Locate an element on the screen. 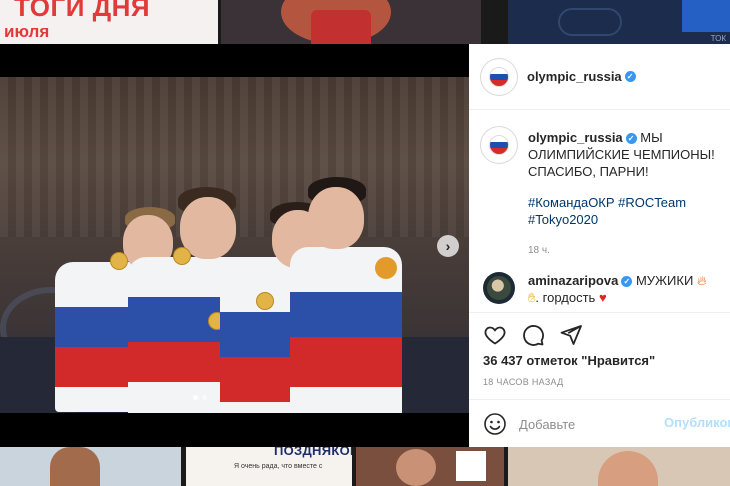 The image size is (730, 486). caption-time: 18 ч. is located at coordinates (539, 250).